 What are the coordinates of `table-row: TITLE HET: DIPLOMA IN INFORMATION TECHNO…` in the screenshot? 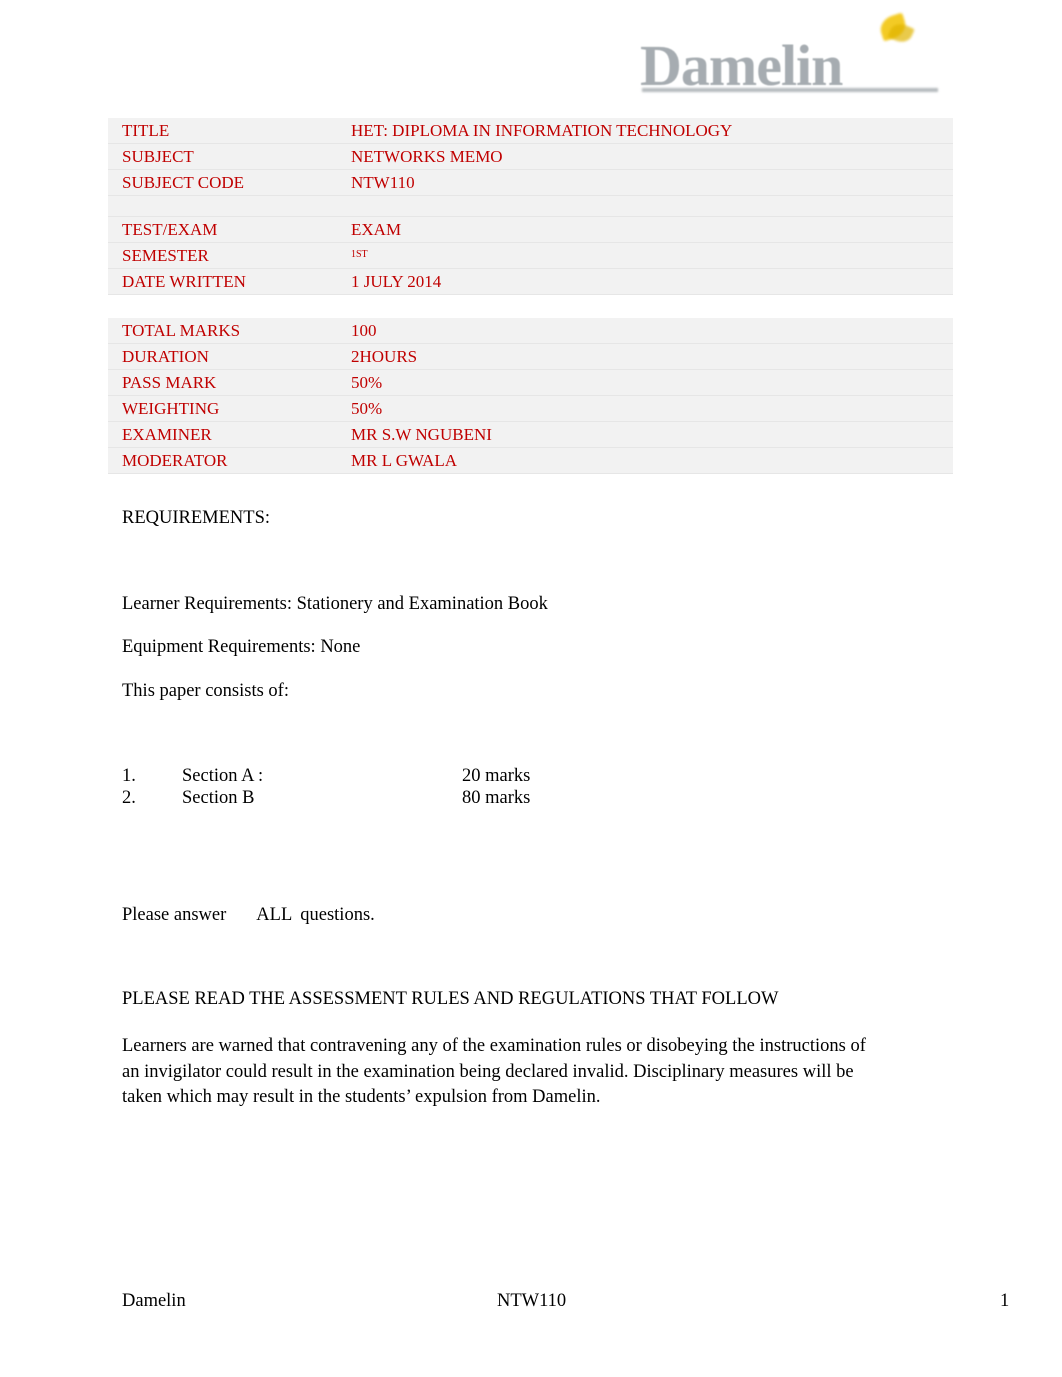 It's located at (530, 131).